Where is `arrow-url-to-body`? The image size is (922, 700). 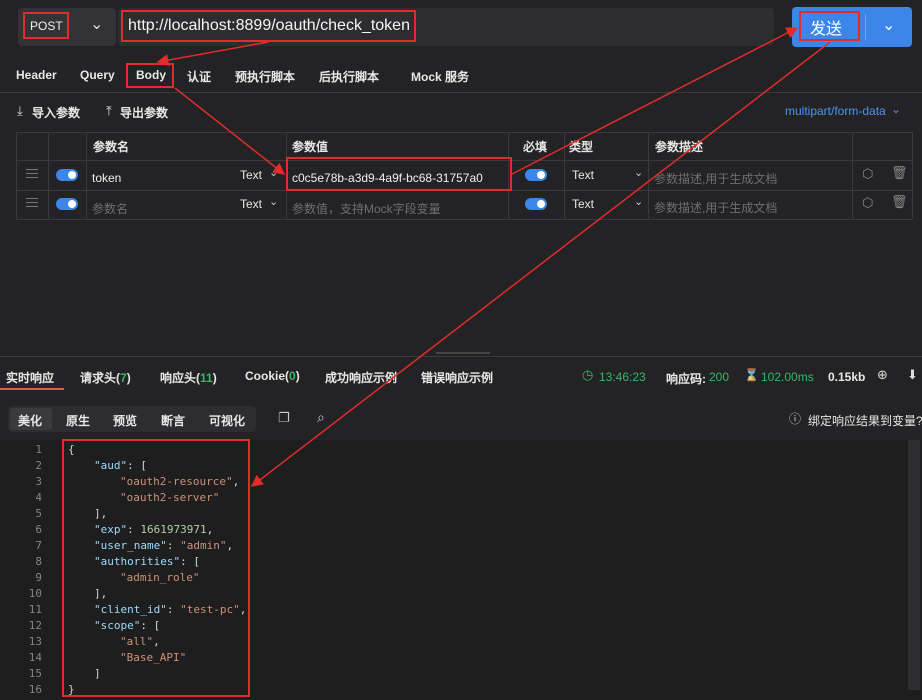 arrow-url-to-body is located at coordinates (212, 54).